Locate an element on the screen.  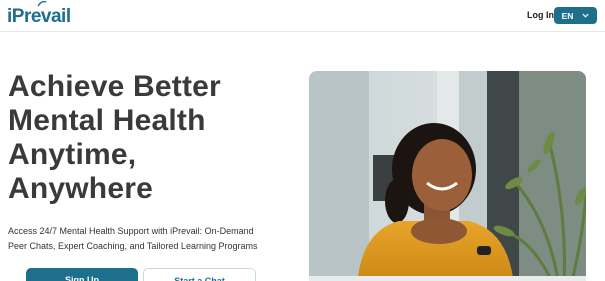
chevron-down-icon is located at coordinates (586, 15).